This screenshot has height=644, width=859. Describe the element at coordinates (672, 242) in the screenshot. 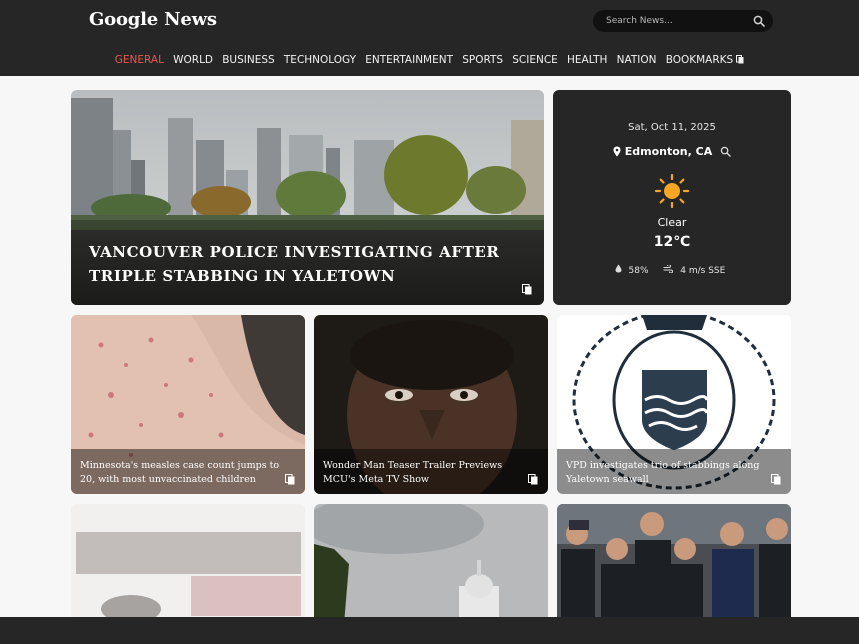

I see `weather-temperature: 12℃` at that location.